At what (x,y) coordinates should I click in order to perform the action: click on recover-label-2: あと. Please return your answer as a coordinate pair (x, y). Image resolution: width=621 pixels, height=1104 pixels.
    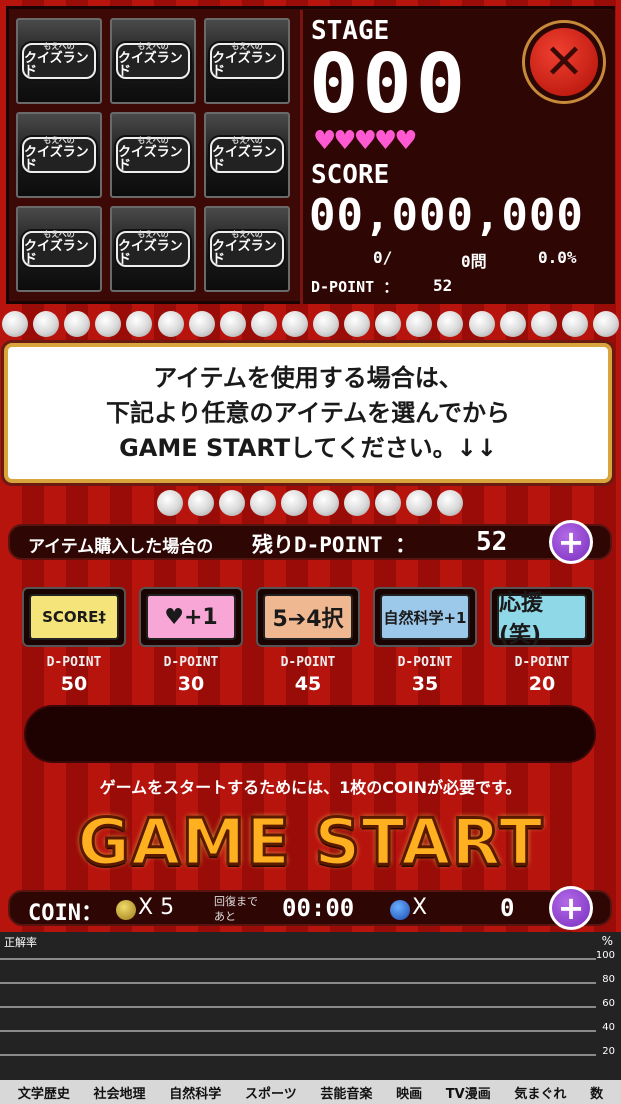
    Looking at the image, I should click on (225, 916).